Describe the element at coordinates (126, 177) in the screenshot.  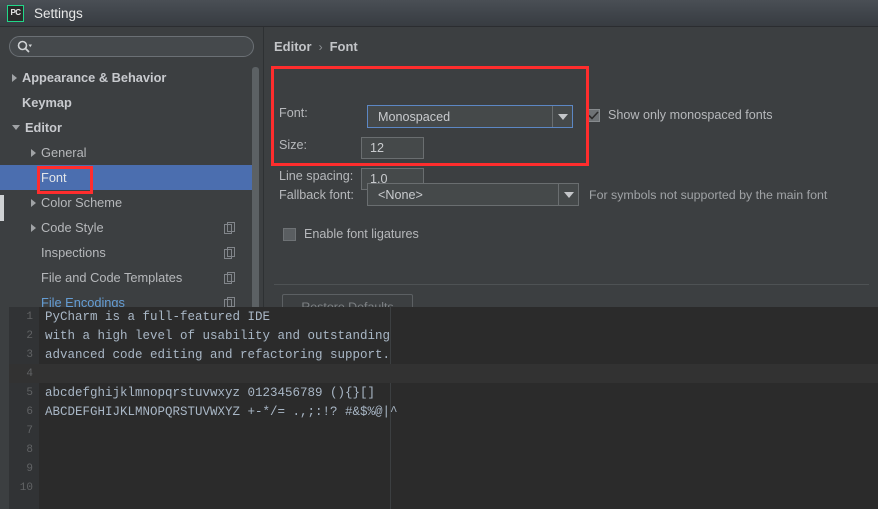
I see `sidebar-item-font: Font` at that location.